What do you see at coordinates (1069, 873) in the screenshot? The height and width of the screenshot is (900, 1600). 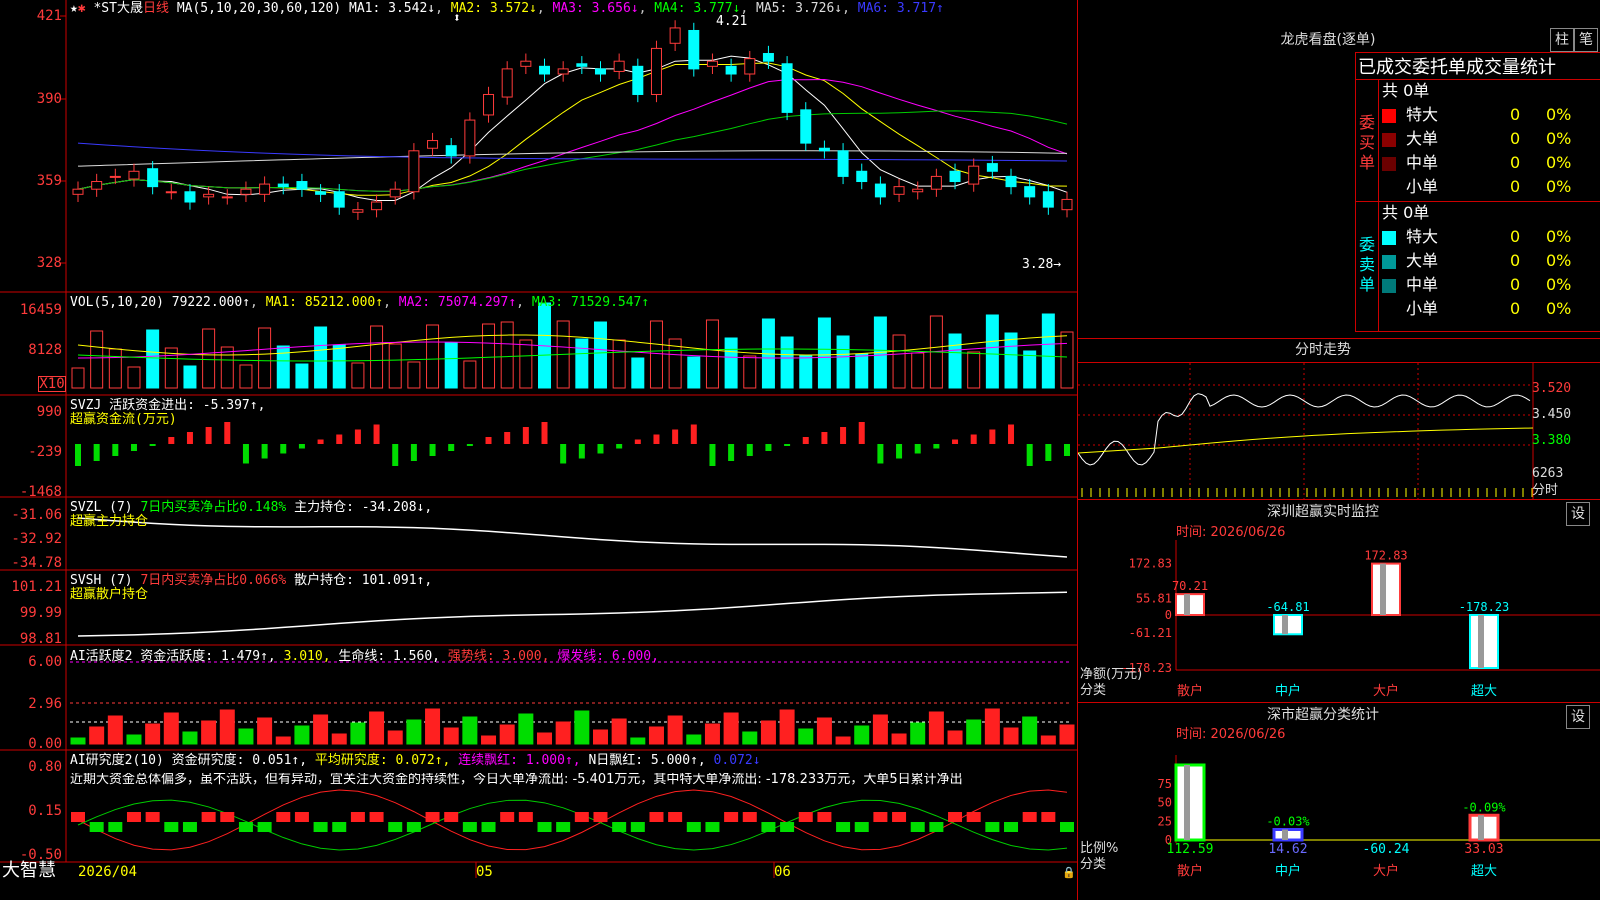 I see `lock-icon: 🔒` at bounding box center [1069, 873].